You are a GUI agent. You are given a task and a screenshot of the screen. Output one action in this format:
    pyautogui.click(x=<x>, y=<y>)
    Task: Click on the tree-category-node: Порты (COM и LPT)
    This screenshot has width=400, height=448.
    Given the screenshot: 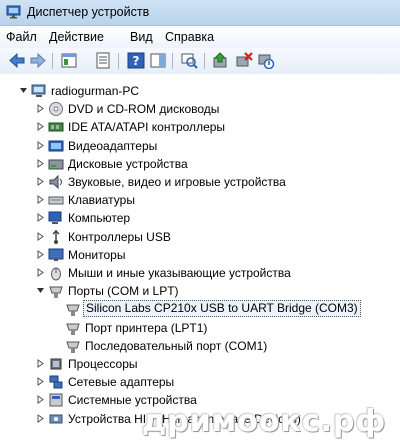 What is the action you would take?
    pyautogui.click(x=200, y=291)
    